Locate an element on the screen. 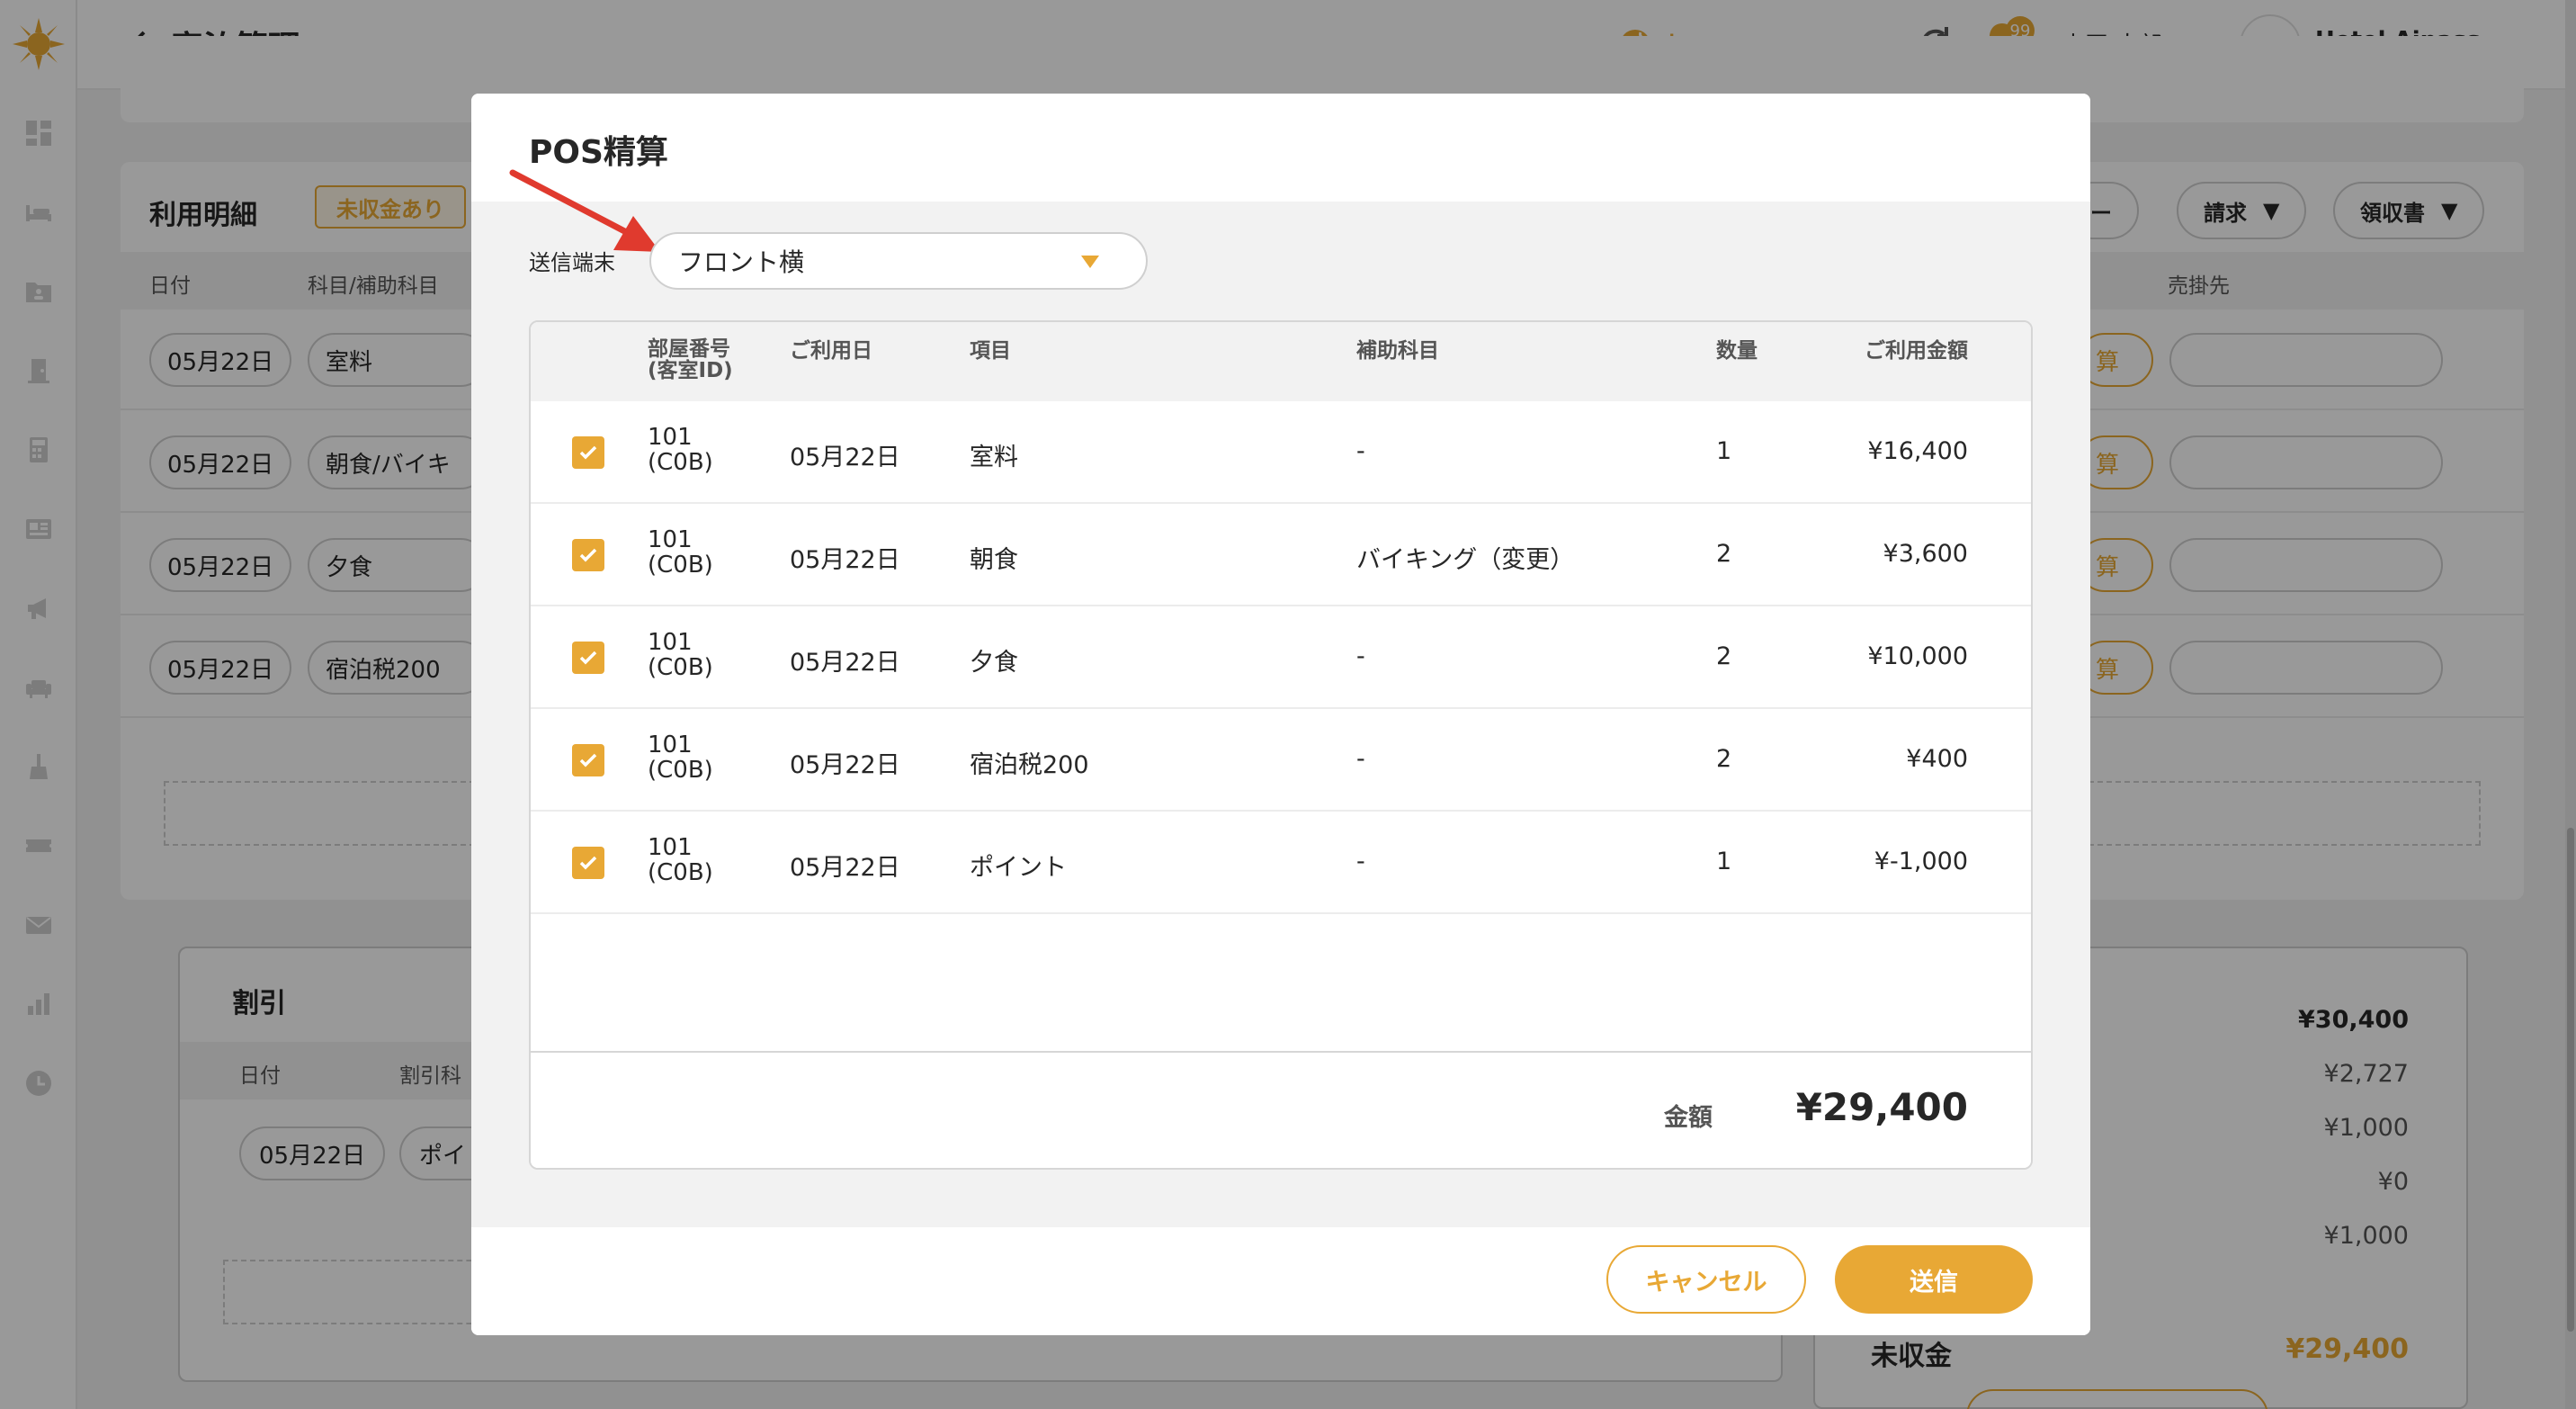 The width and height of the screenshot is (2576, 1409). total-label: 金額 is located at coordinates (1688, 1118).